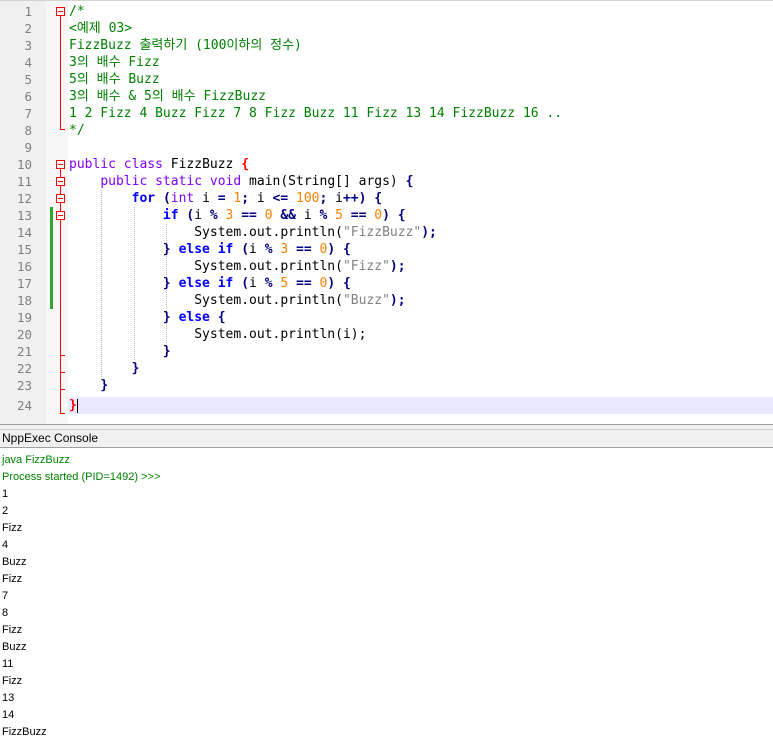  I want to click on line-number: 7, so click(28, 113).